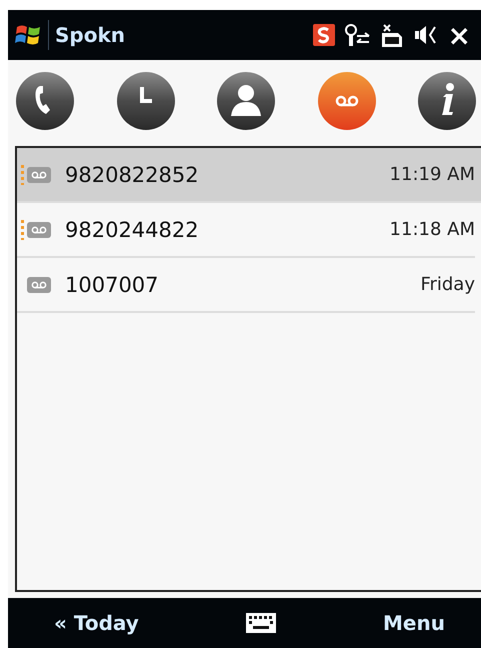 The height and width of the screenshot is (648, 481). I want to click on message-time: 11:19 AM, so click(432, 174).